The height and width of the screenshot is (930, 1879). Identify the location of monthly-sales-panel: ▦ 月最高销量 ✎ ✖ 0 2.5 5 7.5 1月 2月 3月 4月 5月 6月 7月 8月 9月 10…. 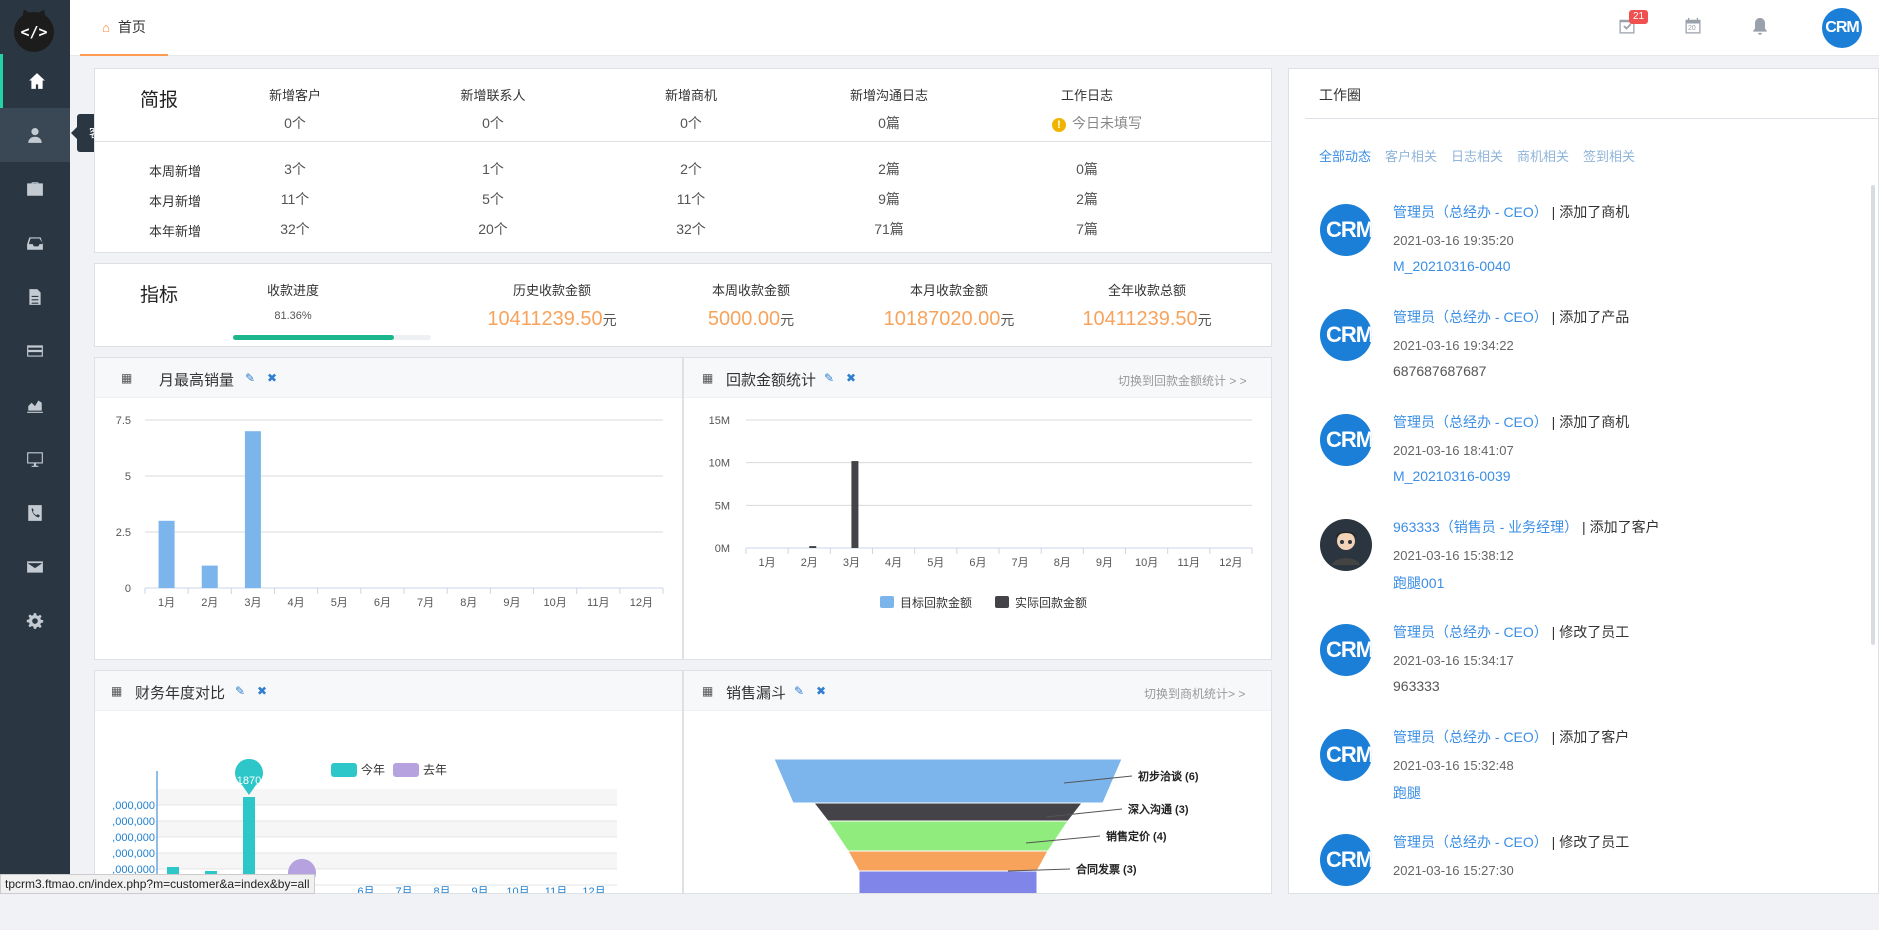
(388, 508).